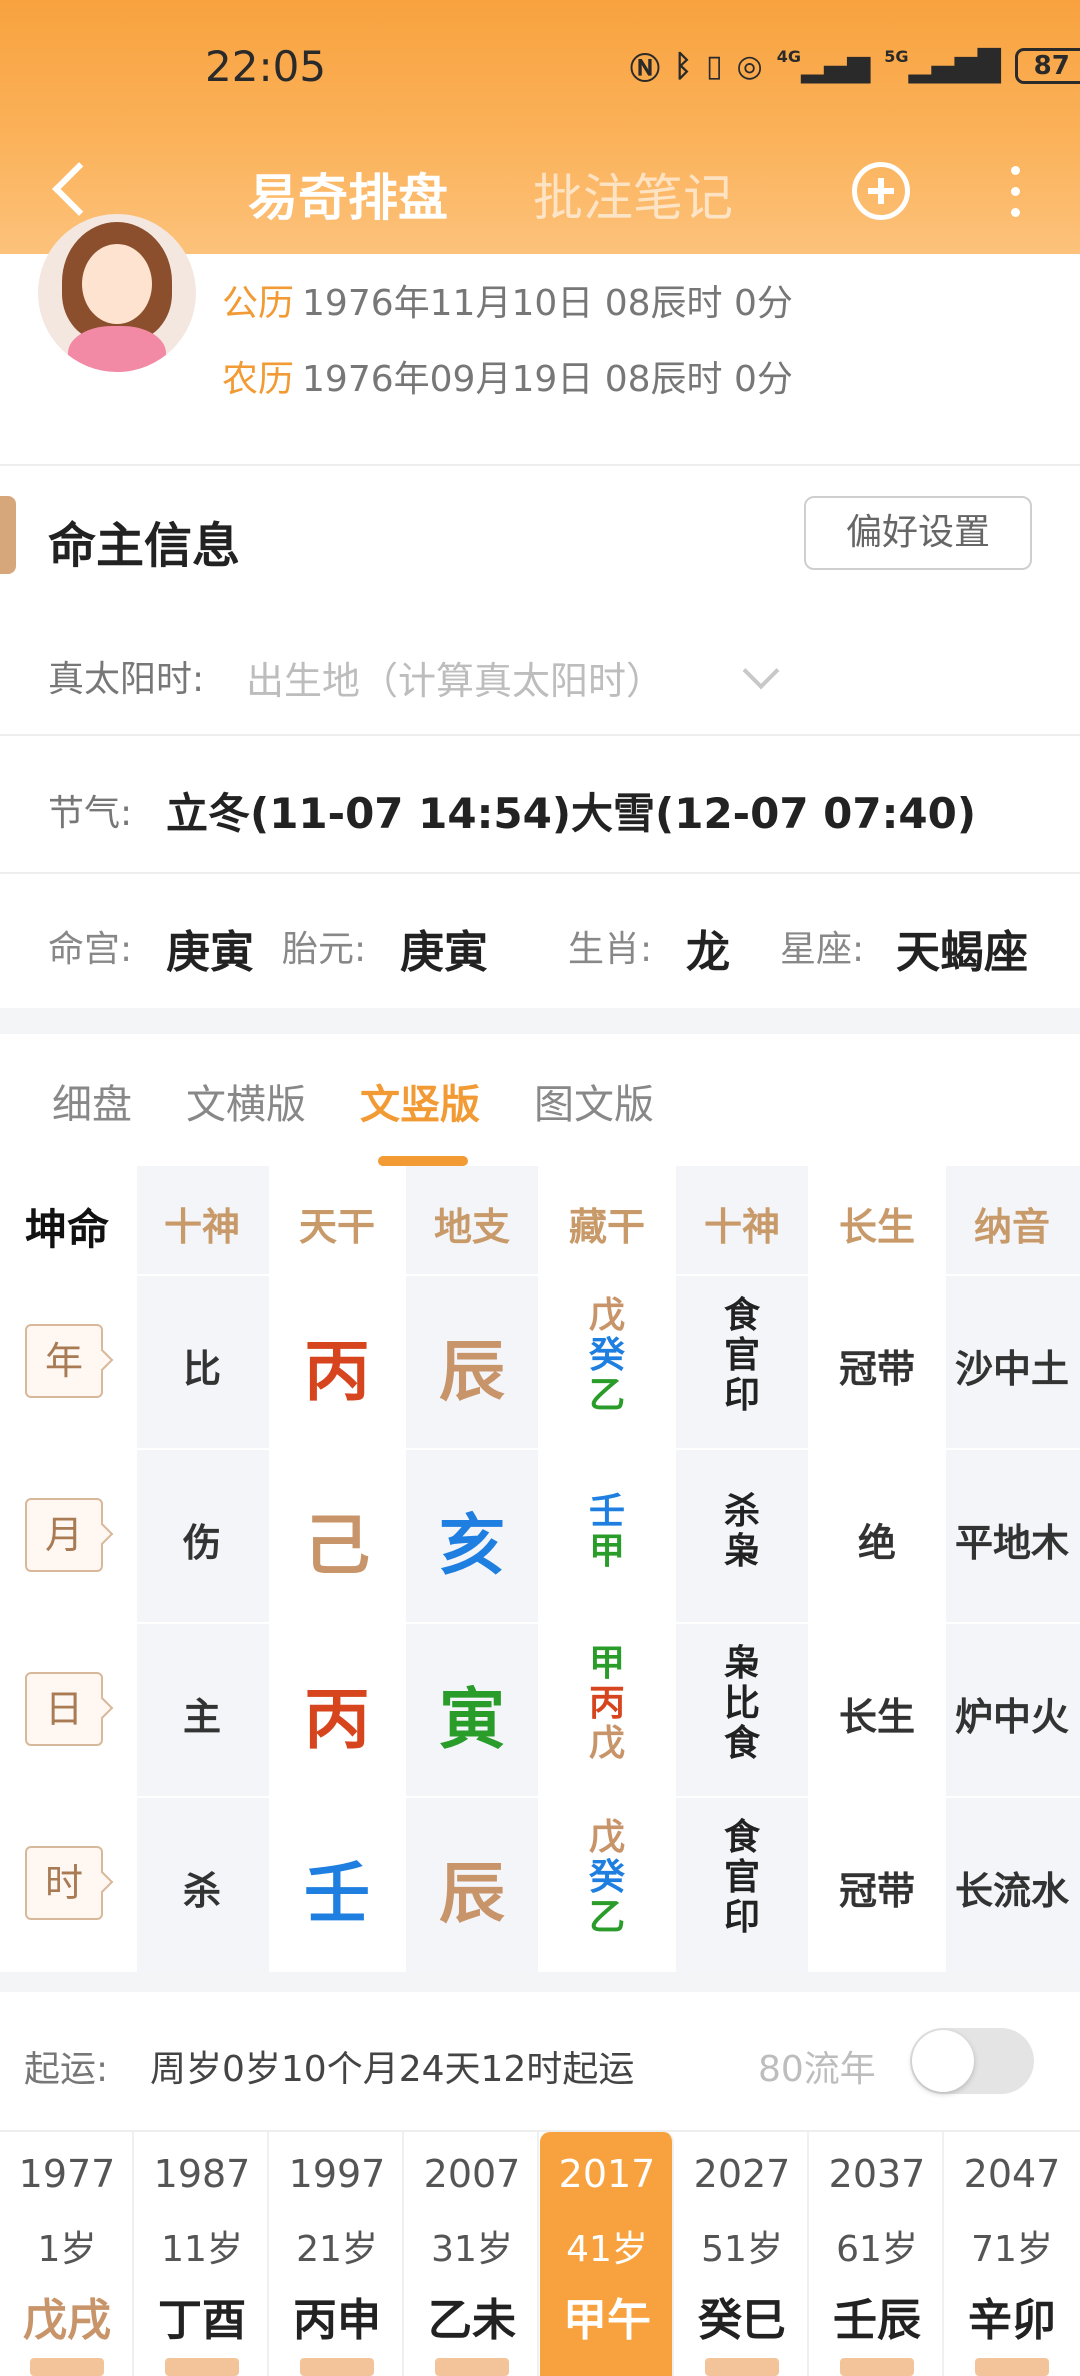 This screenshot has width=1080, height=2376. What do you see at coordinates (876, 1227) in the screenshot?
I see `header-changsheng: 长生` at bounding box center [876, 1227].